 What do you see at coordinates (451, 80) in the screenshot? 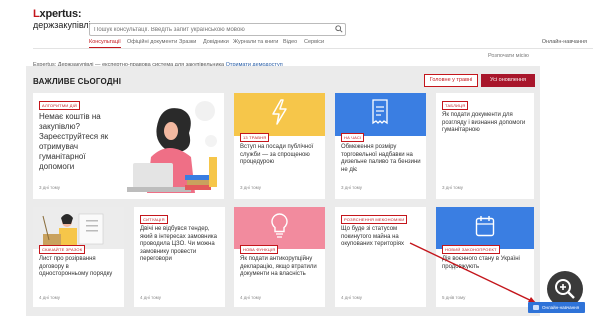
I see `main-in-may-button: Головне у травні` at bounding box center [451, 80].